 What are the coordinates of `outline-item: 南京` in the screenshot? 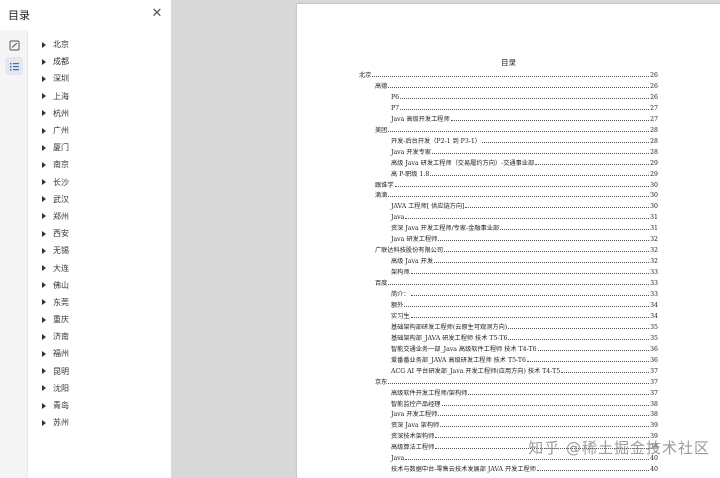 It's located at (99, 164).